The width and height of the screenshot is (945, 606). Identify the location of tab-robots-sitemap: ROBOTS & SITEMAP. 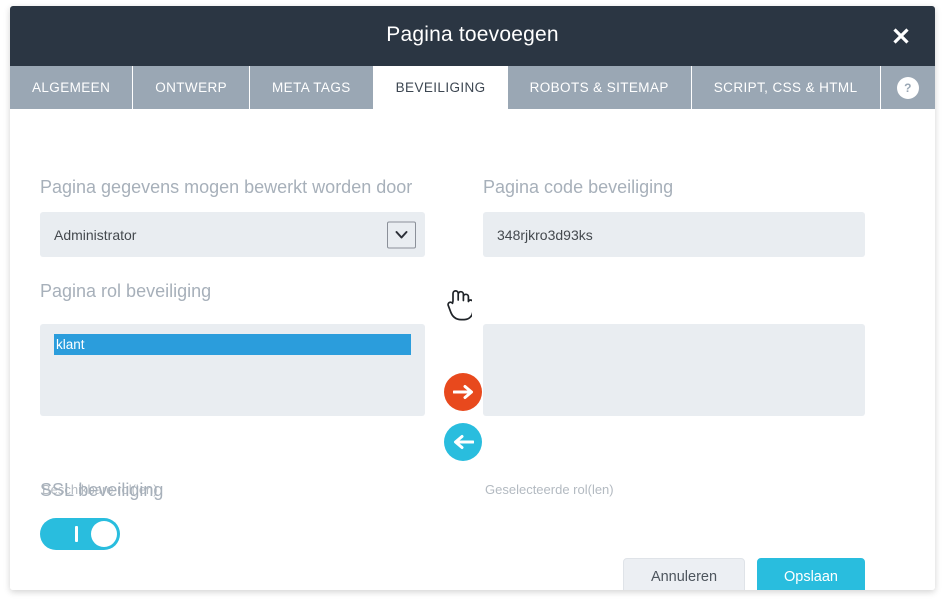
(600, 87).